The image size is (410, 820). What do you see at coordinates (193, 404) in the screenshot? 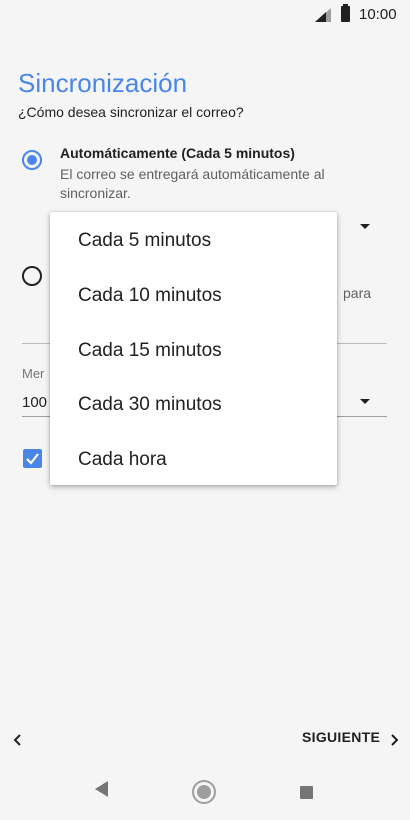
I see `menu-item-30-minutes: Cada 30 minutos` at bounding box center [193, 404].